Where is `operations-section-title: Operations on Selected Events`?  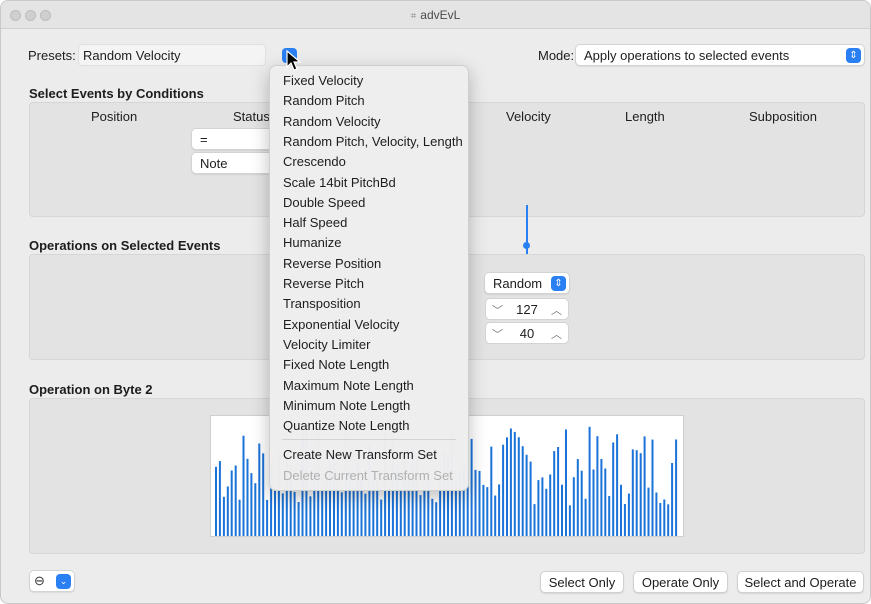 operations-section-title: Operations on Selected Events is located at coordinates (125, 245).